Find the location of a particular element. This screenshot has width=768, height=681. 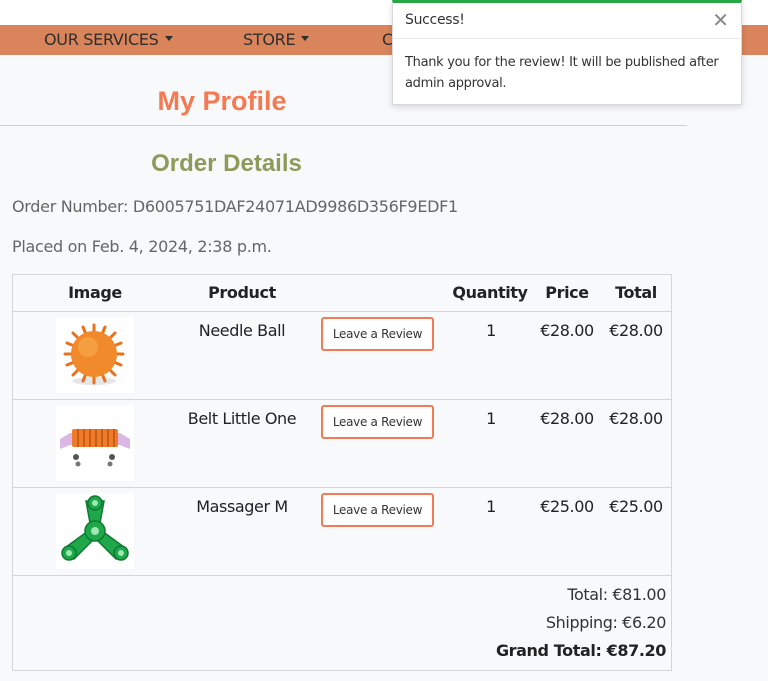

orange-spiky-ball-image is located at coordinates (95, 355).